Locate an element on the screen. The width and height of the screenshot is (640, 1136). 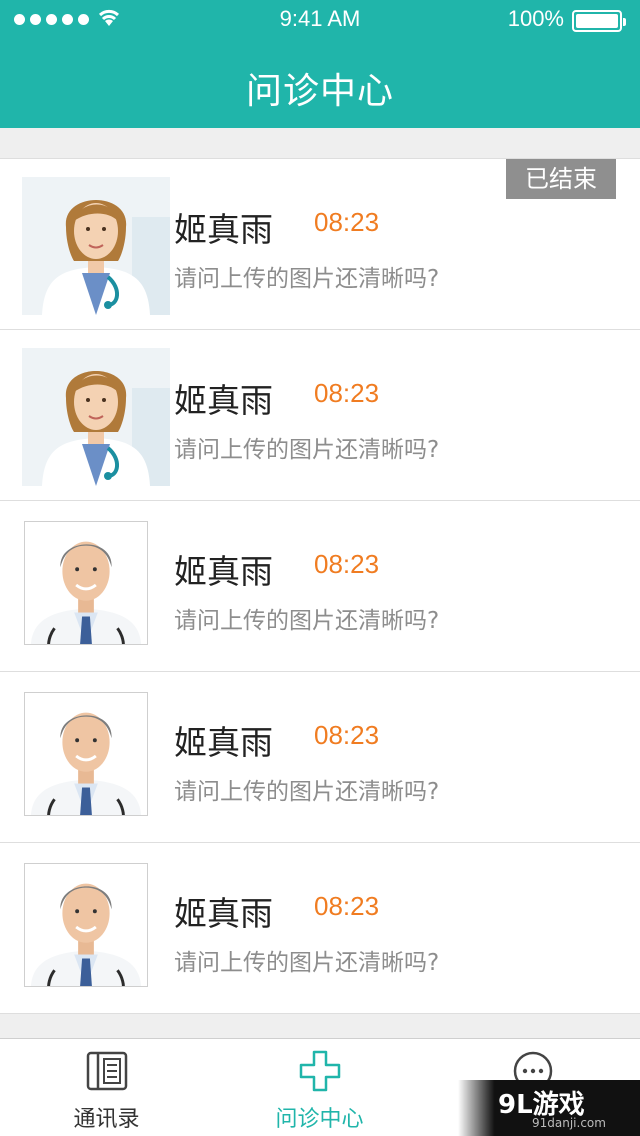
contacts-icon is located at coordinates (106, 1071).